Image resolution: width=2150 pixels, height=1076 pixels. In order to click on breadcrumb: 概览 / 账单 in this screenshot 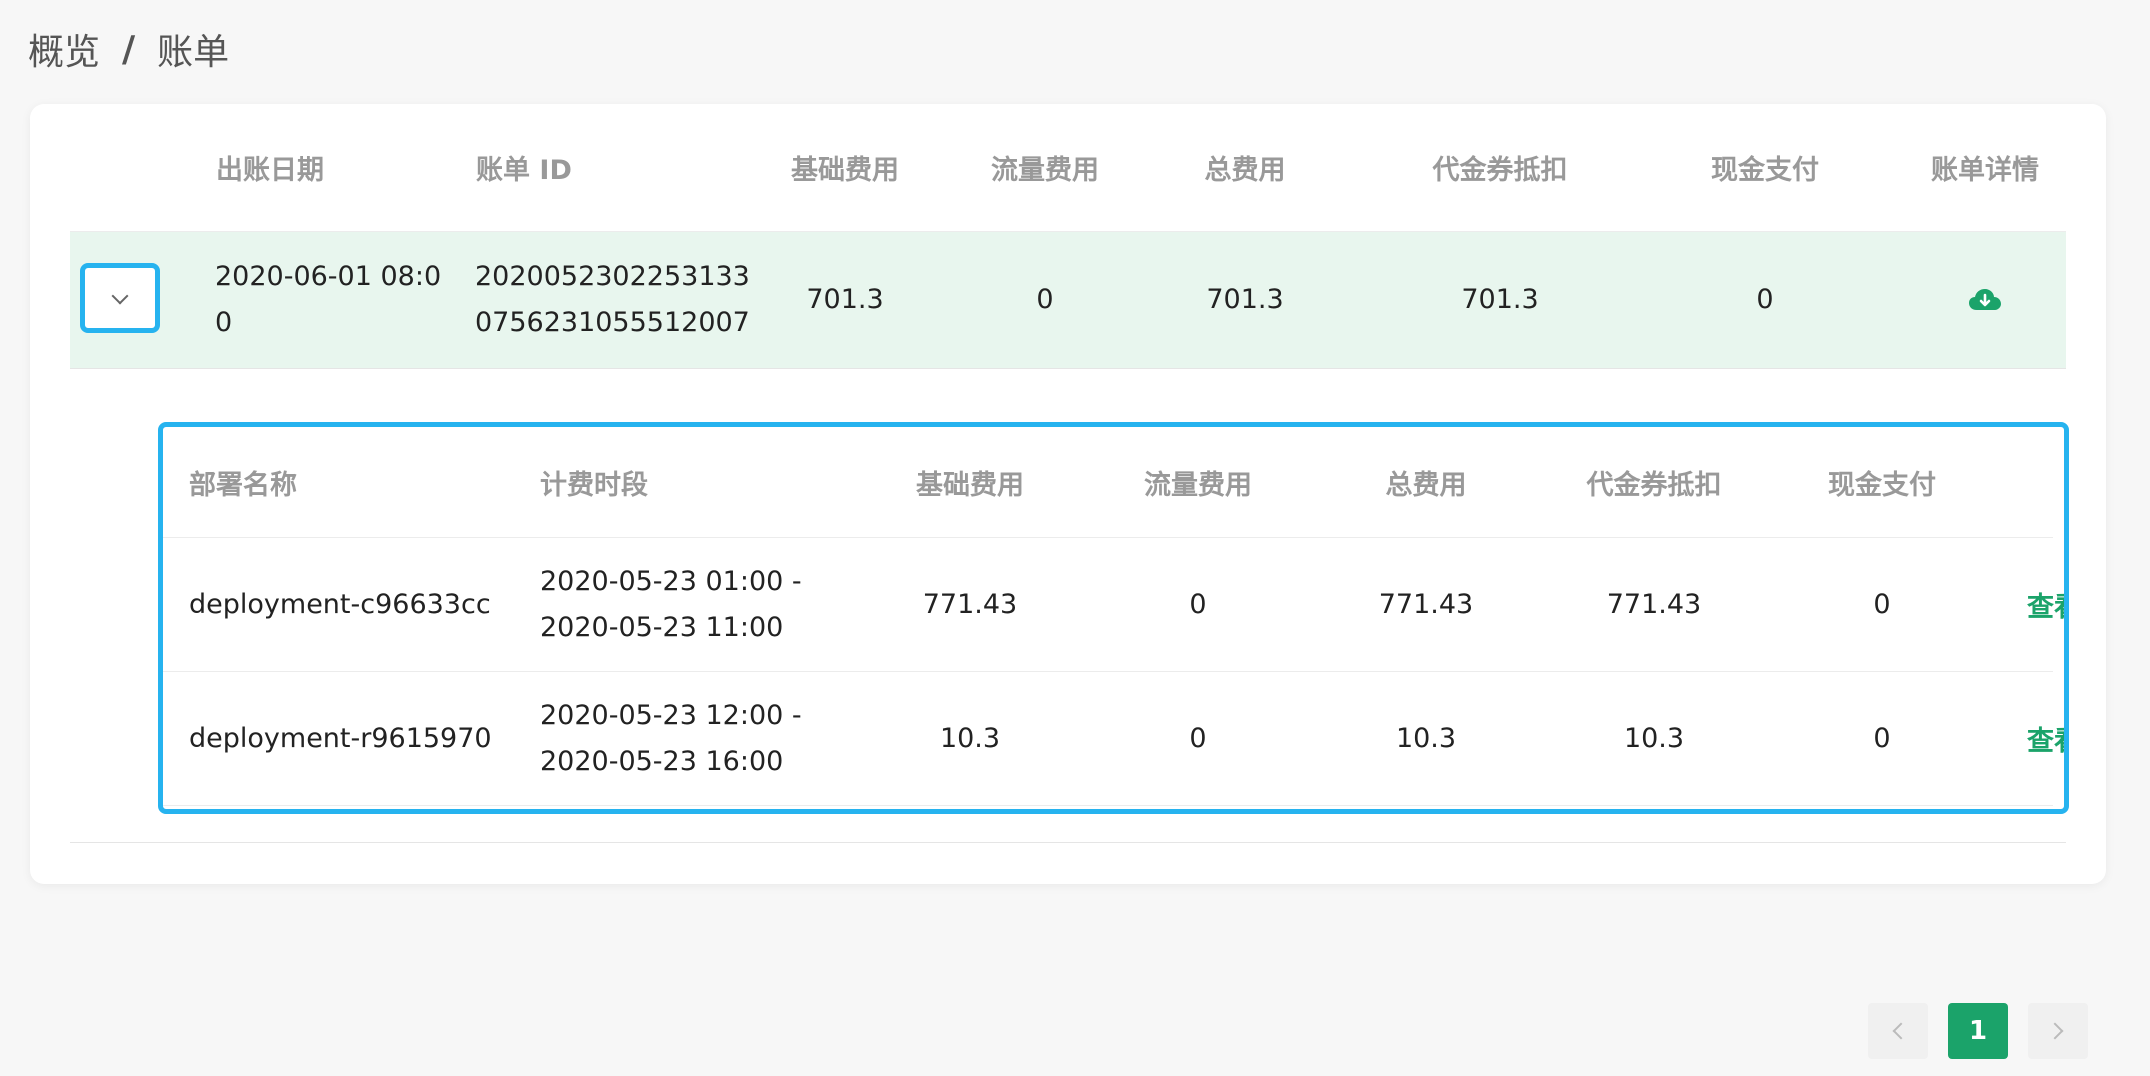, I will do `click(128, 49)`.